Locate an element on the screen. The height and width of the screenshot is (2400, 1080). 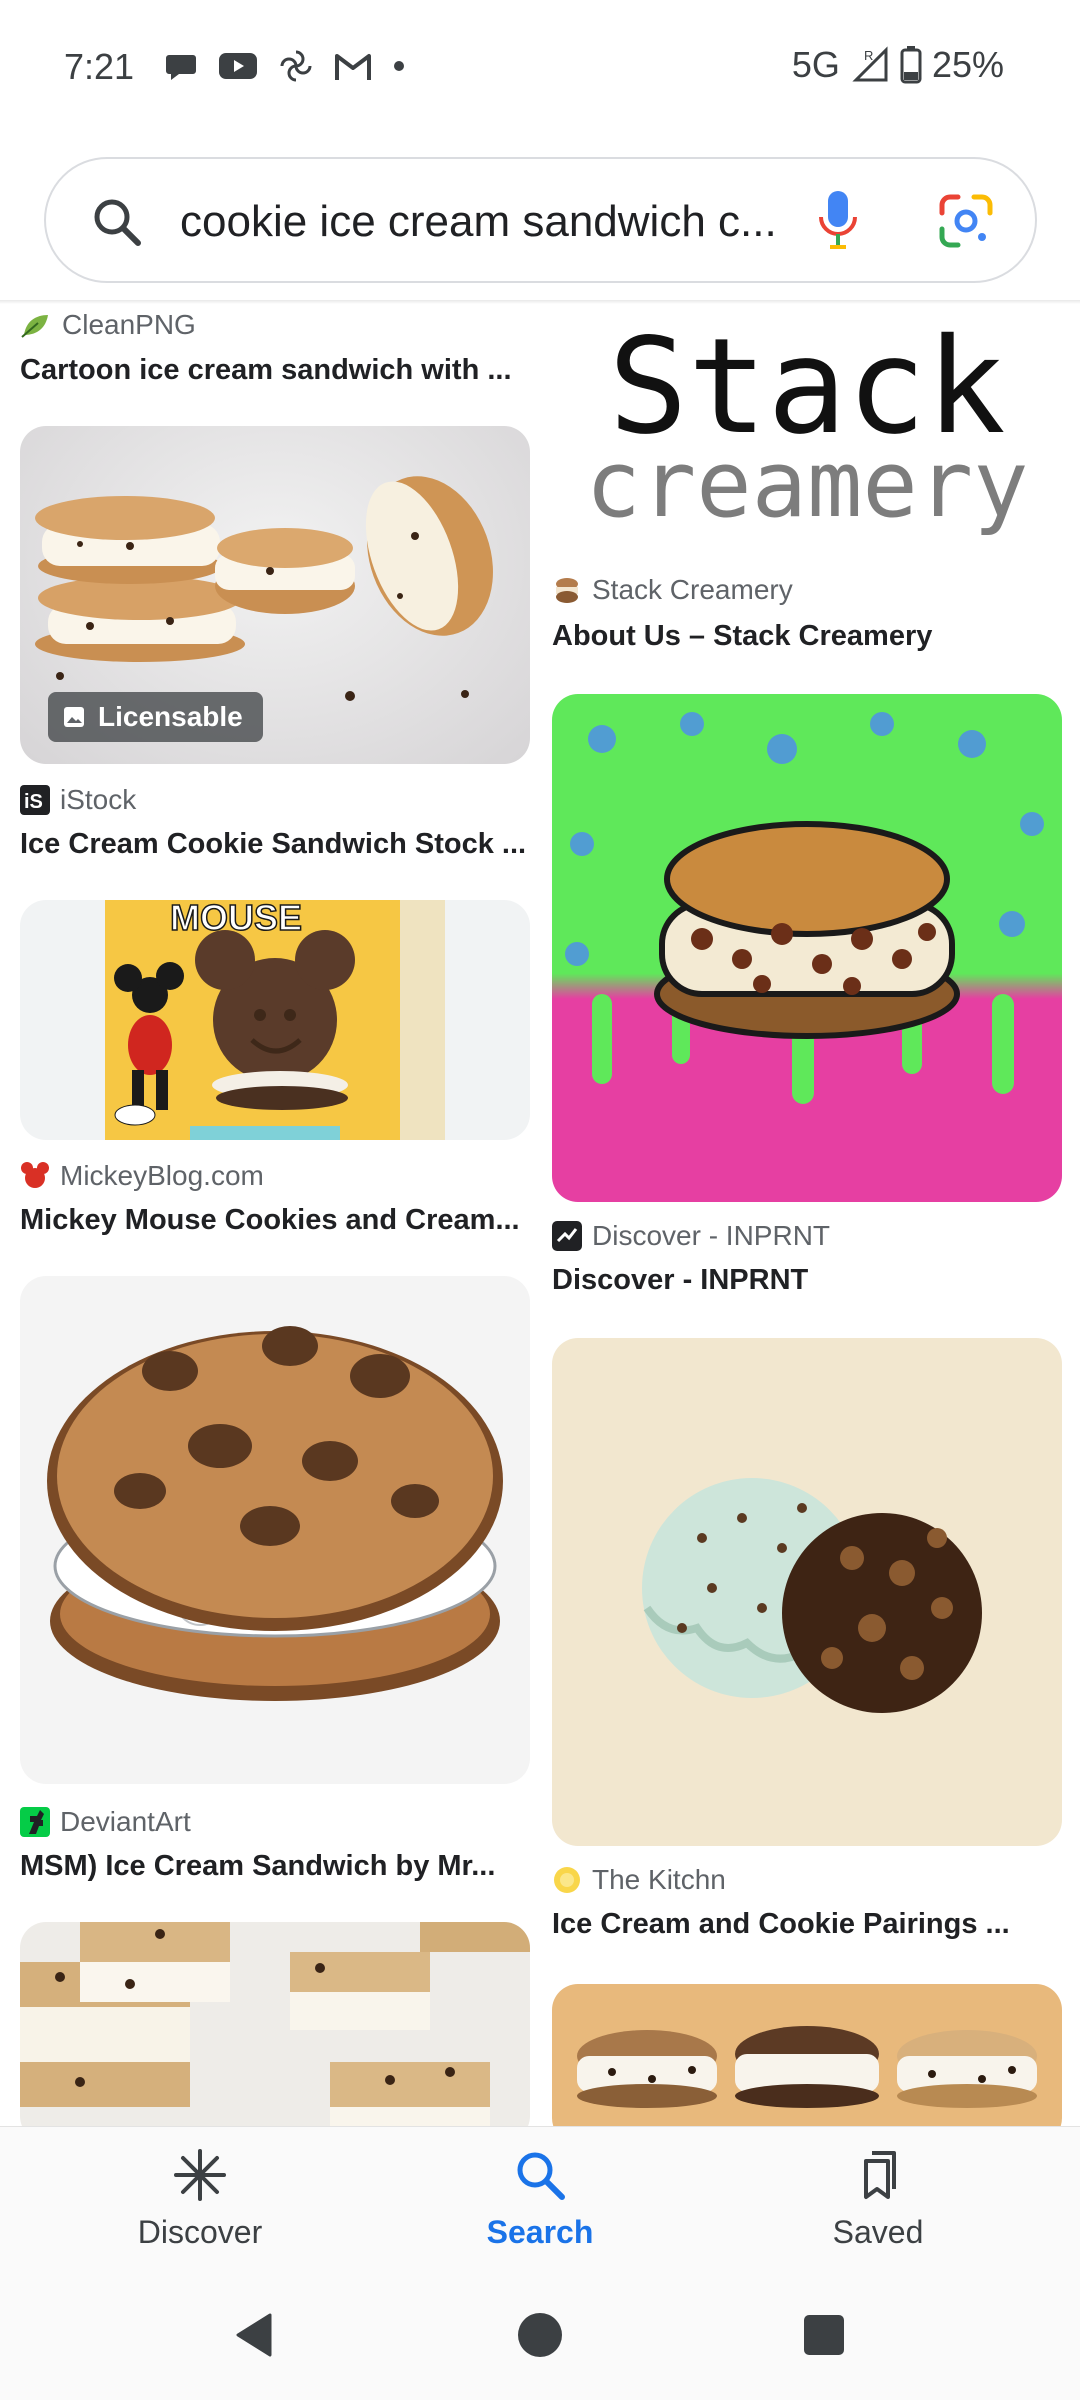
result-card: Discover - INPRNT Discover - INPRNT is located at coordinates (807, 1004).